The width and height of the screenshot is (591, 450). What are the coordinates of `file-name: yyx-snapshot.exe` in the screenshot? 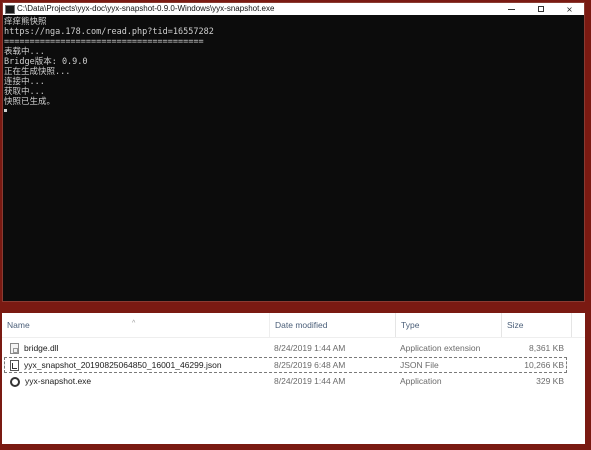 It's located at (58, 381).